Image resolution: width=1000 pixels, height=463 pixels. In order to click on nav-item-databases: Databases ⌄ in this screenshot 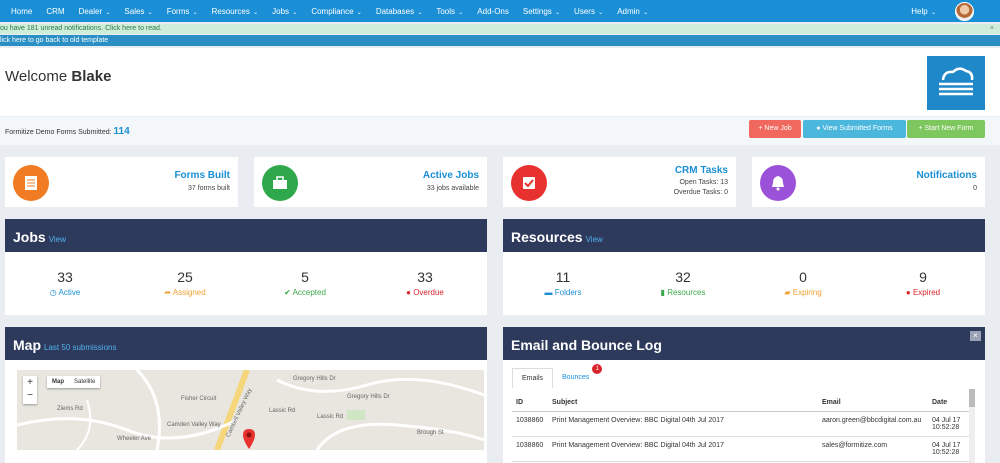, I will do `click(399, 11)`.